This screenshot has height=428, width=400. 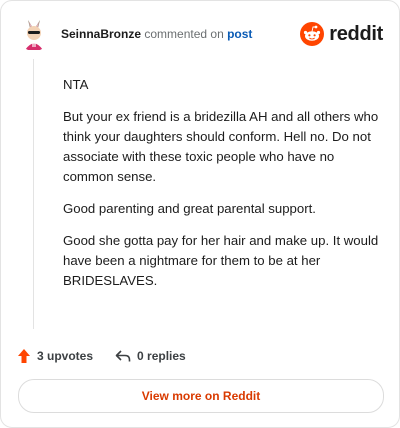 I want to click on upvote-count: 3 upvotes, so click(x=65, y=356).